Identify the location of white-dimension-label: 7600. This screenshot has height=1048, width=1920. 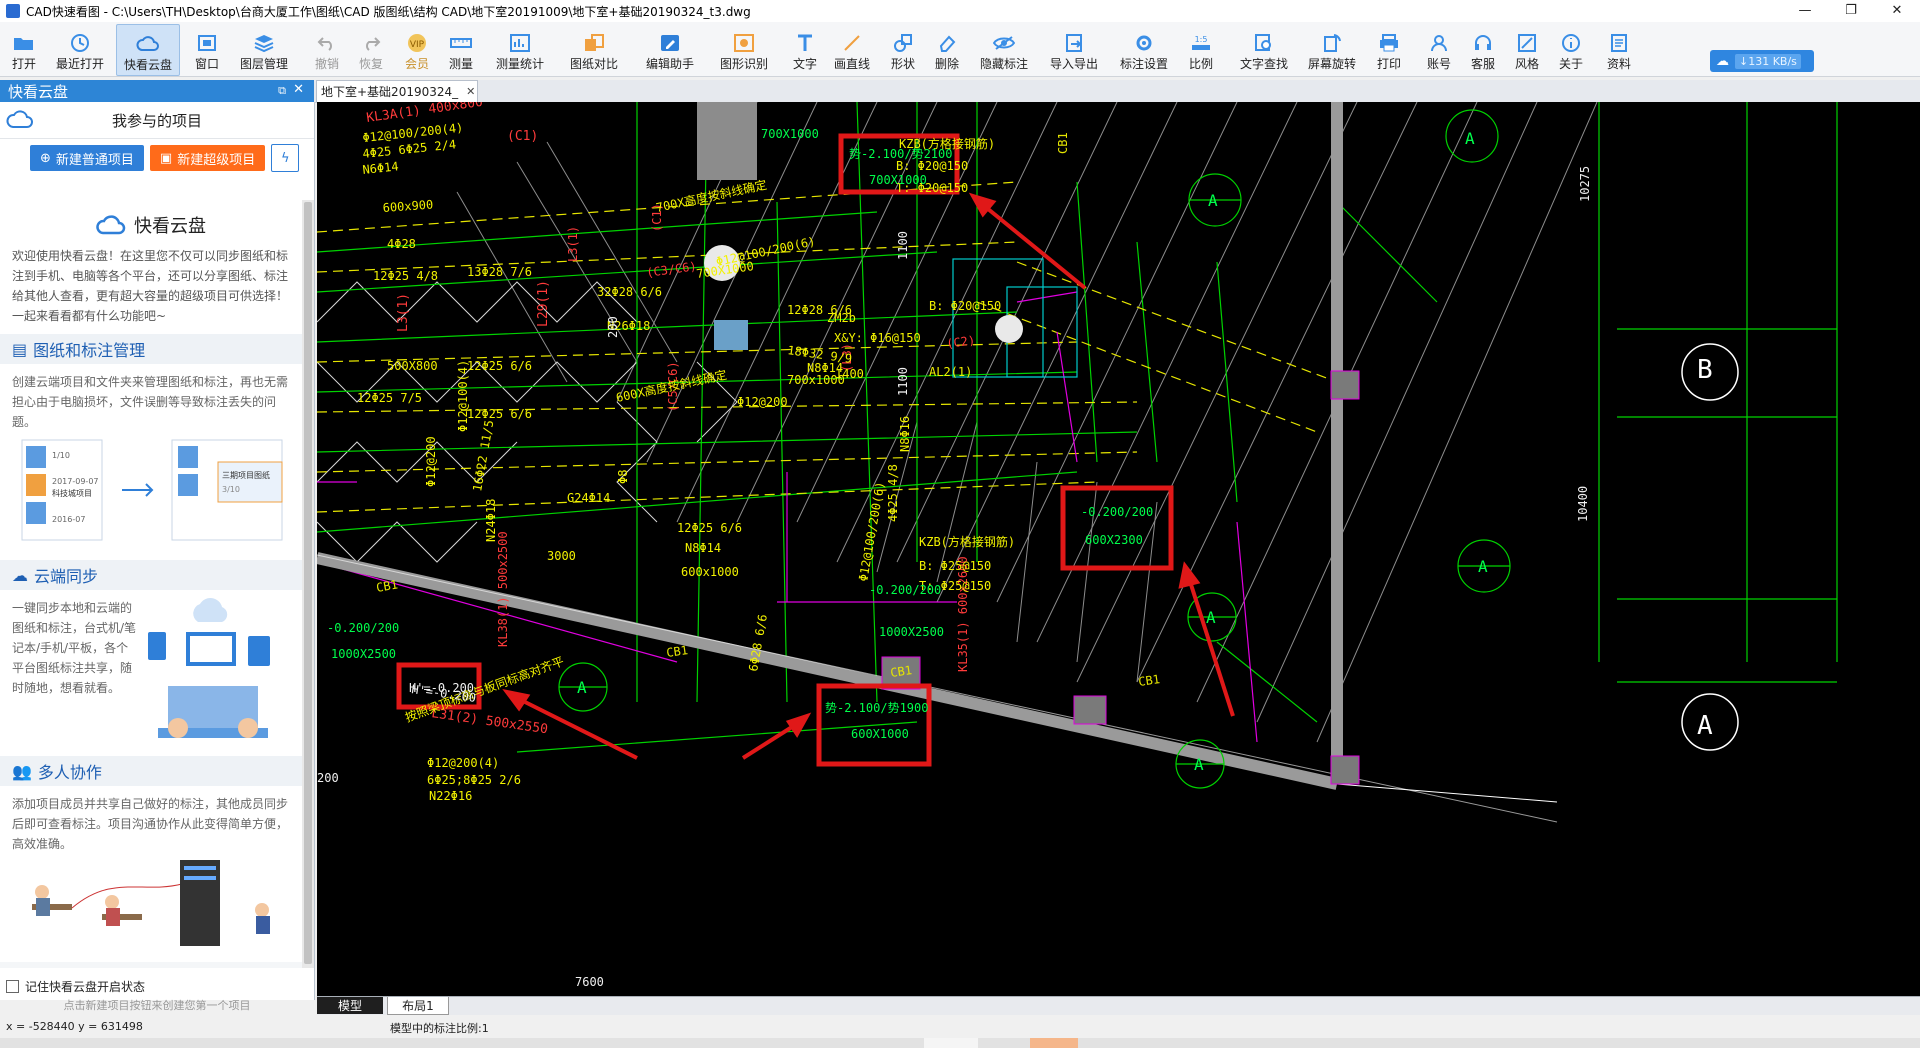
(589, 982).